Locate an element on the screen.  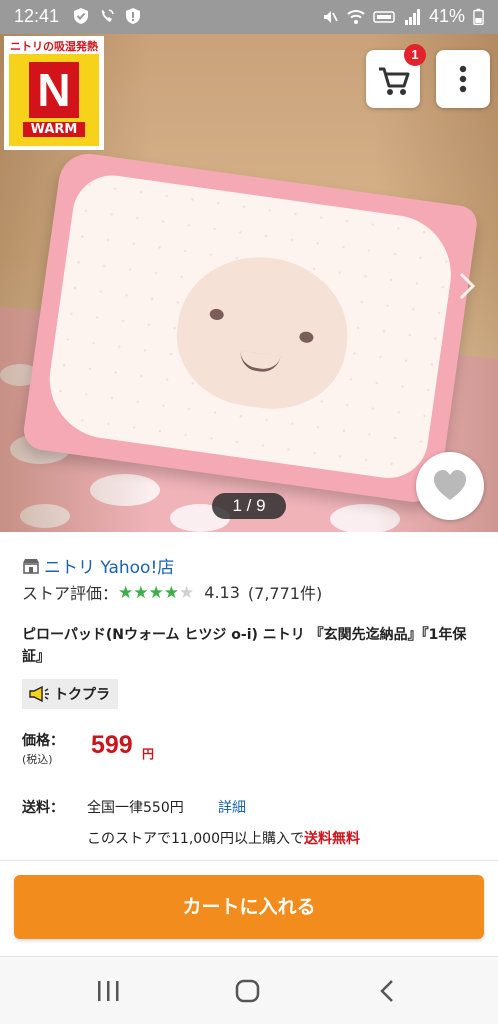
rating-value: 4.13 is located at coordinates (222, 592).